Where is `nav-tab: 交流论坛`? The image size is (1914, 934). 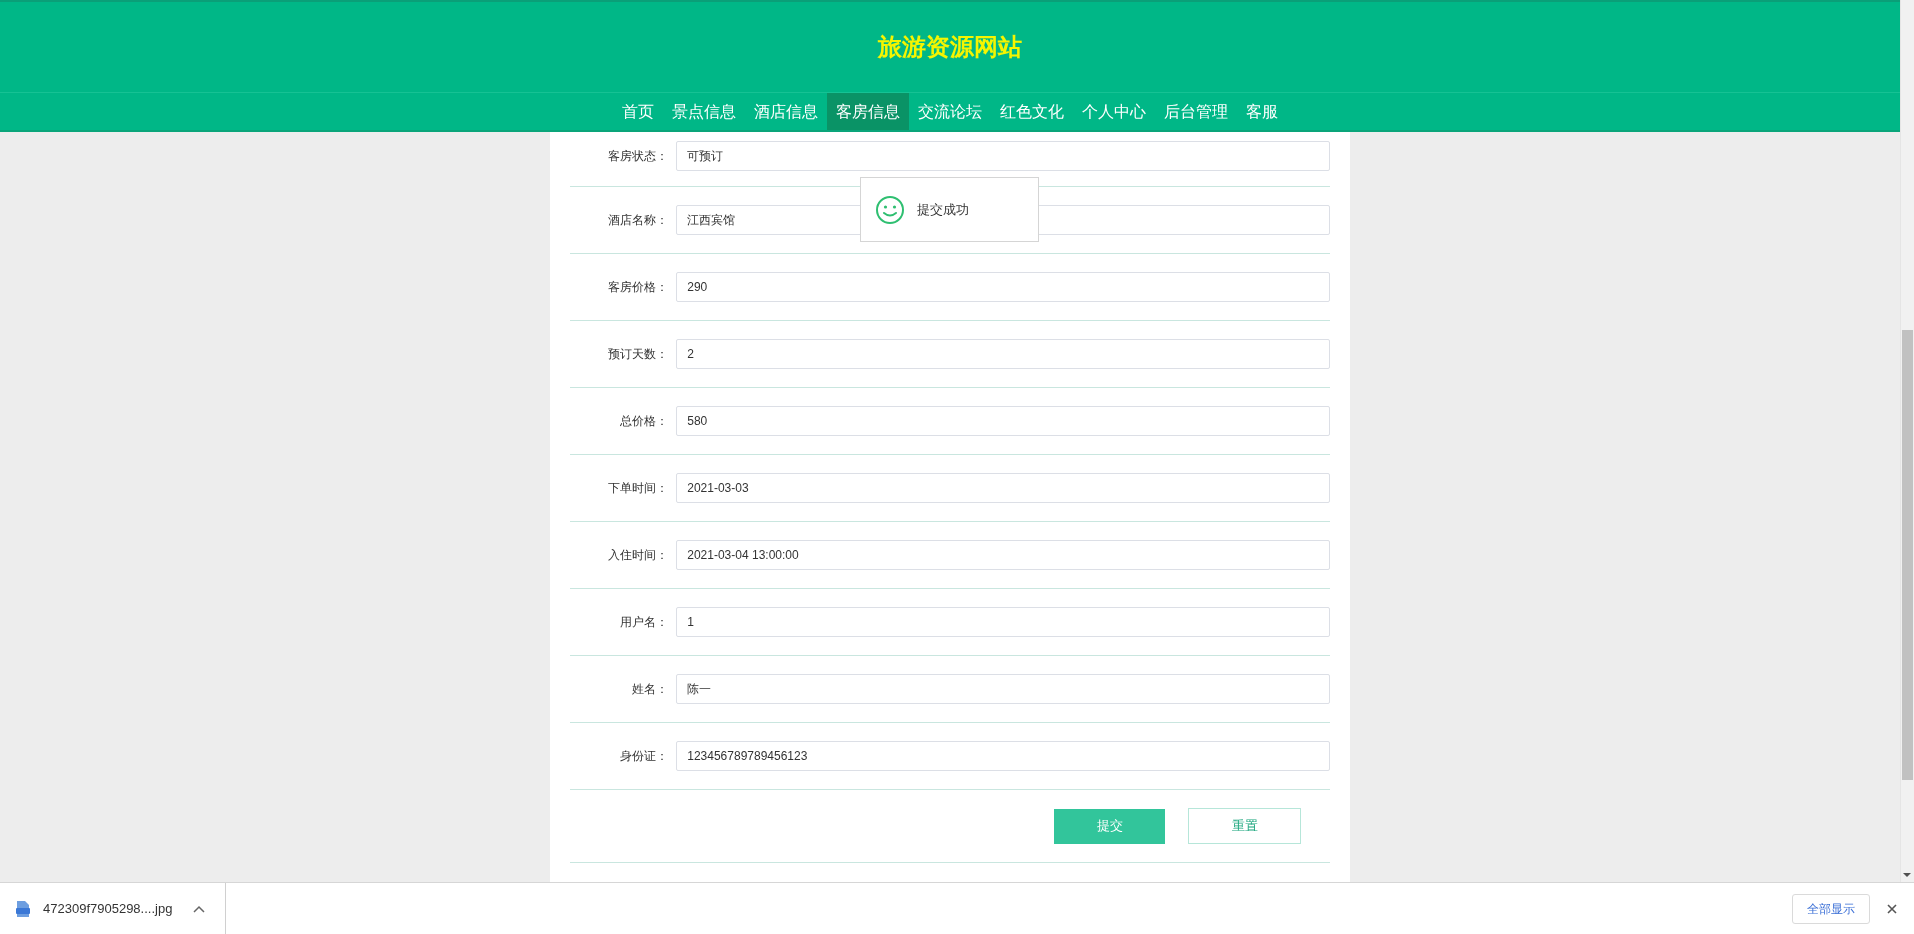 nav-tab: 交流论坛 is located at coordinates (950, 111).